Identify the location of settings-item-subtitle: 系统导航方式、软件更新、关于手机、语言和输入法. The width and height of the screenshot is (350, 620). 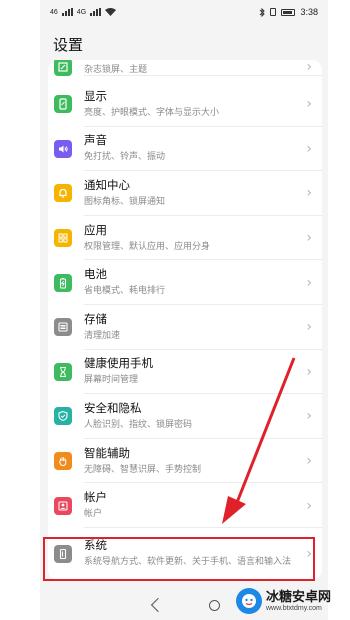
(188, 561).